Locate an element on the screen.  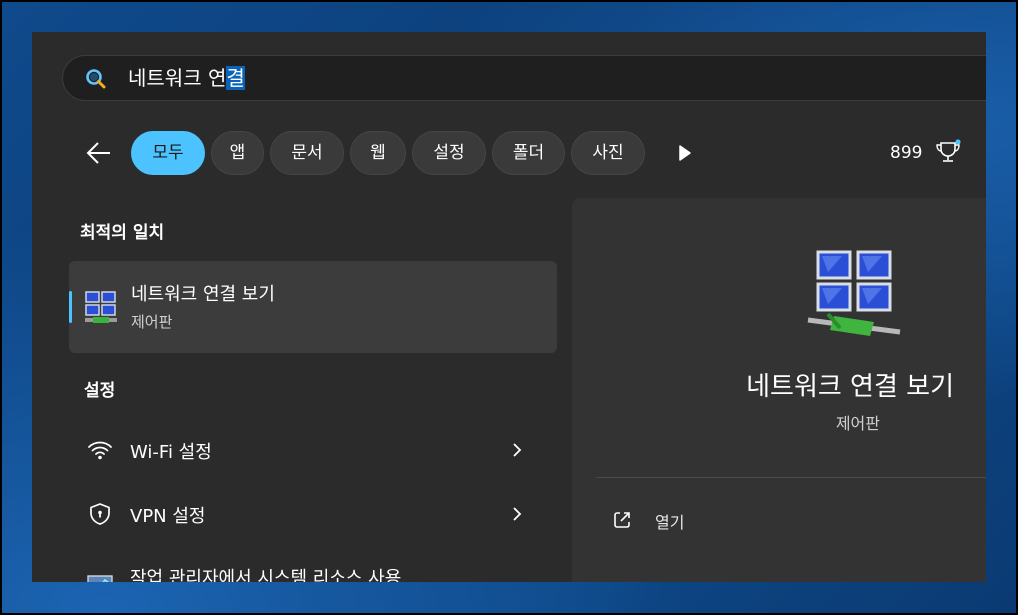
back-arrow-icon is located at coordinates (99, 153).